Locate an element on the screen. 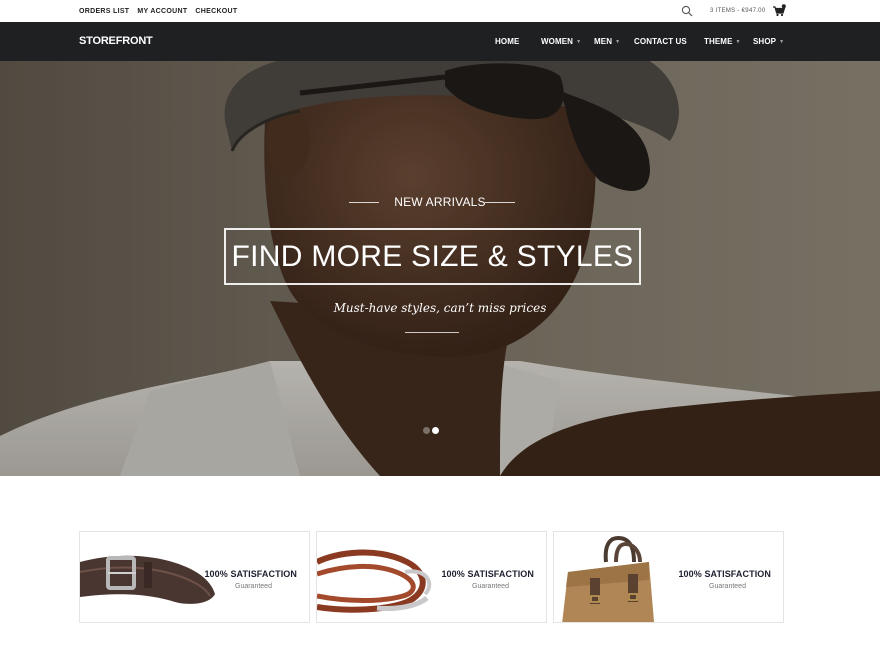 The width and height of the screenshot is (880, 660). cart-summary: 3 ITEMS - €947.00 is located at coordinates (737, 11).